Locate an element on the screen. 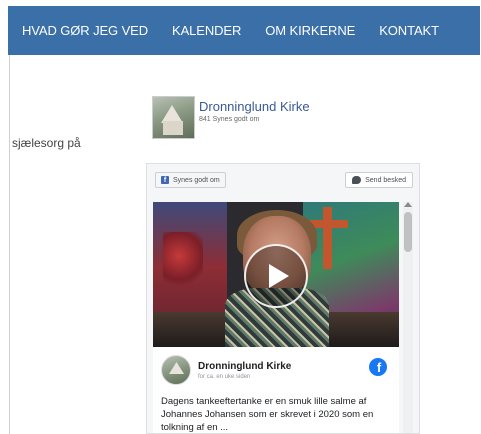 Image resolution: width=481 pixels, height=434 pixels. content-divider is located at coordinates (9, 244).